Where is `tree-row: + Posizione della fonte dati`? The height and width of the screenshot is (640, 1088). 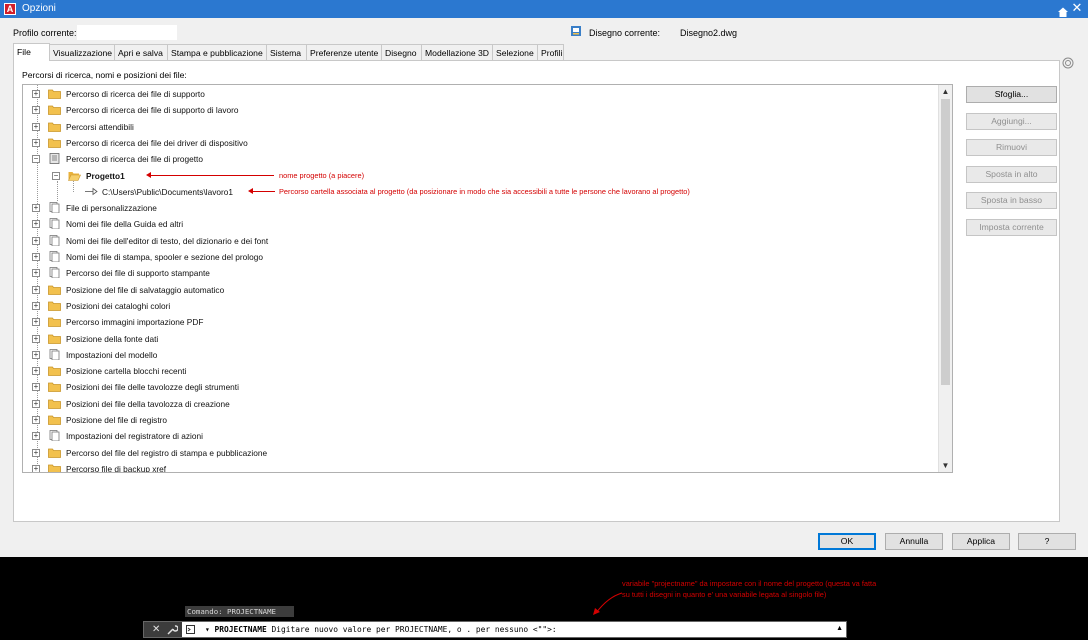
tree-row: + Posizione della fonte dati is located at coordinates (481, 339).